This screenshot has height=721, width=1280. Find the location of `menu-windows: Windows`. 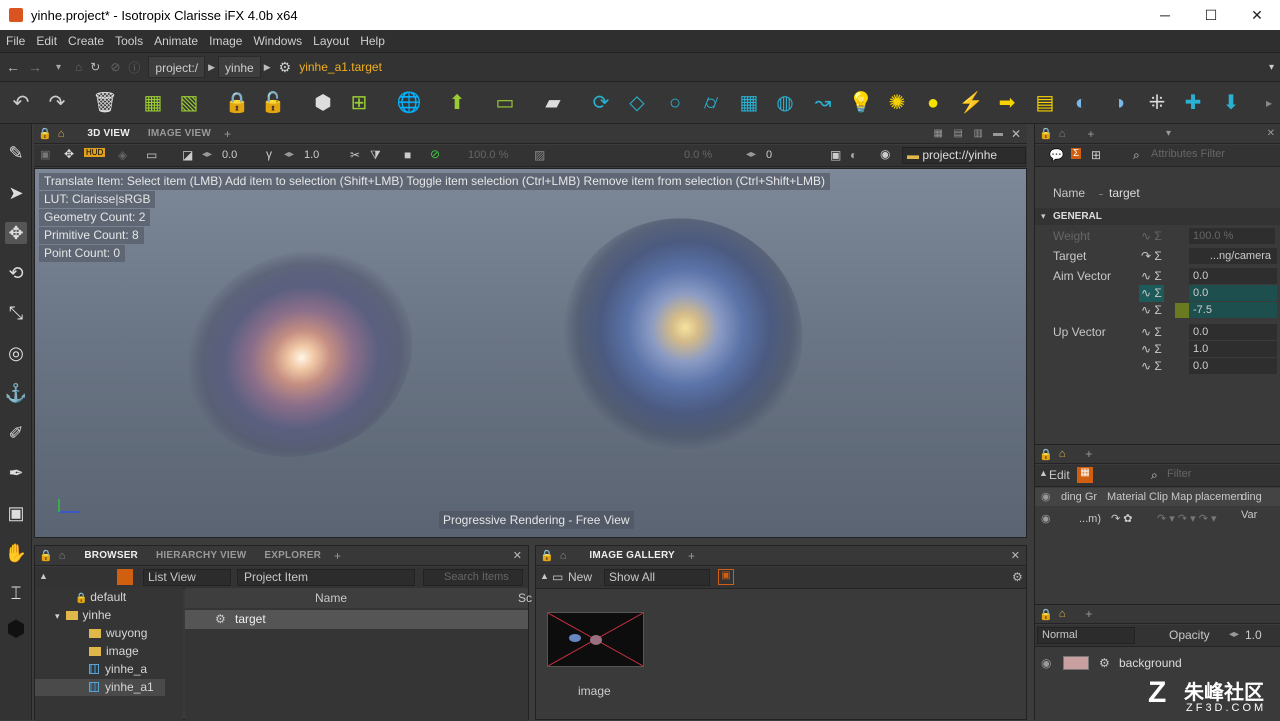

menu-windows: Windows is located at coordinates (277, 41).